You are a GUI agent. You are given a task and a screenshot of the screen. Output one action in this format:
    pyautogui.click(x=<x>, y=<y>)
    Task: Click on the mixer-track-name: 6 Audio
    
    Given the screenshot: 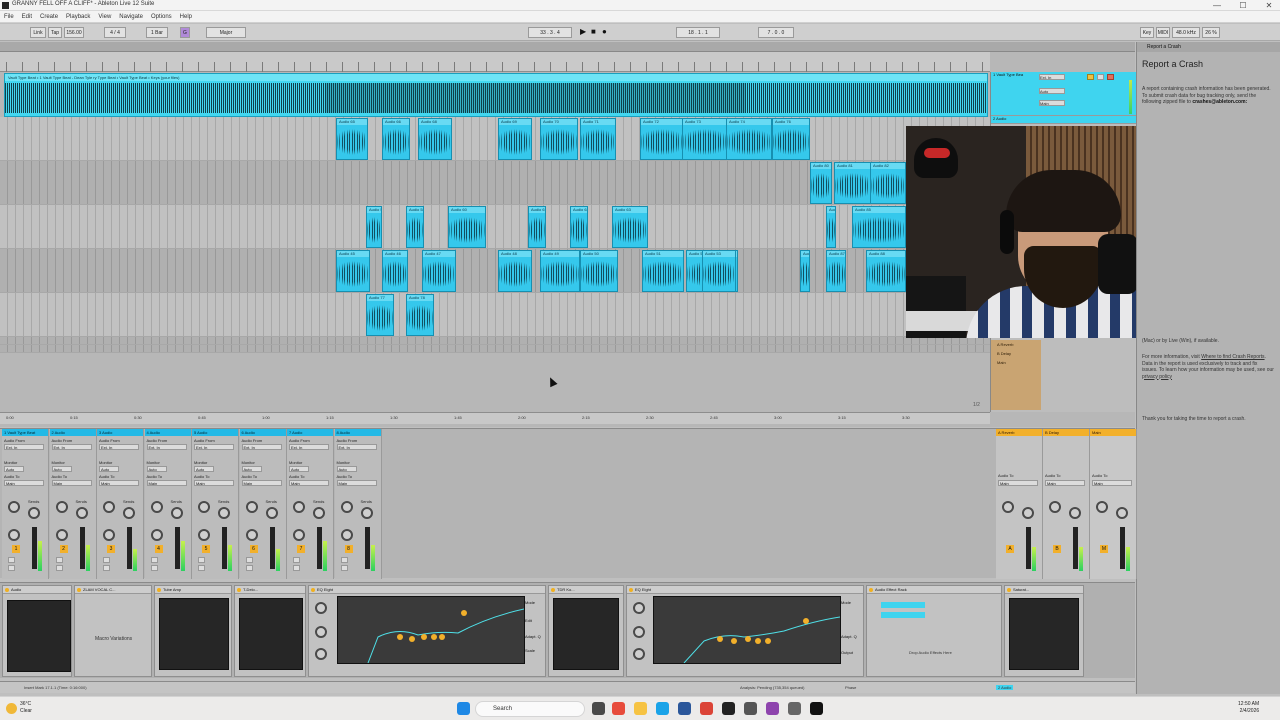 What is the action you would take?
    pyautogui.click(x=262, y=432)
    